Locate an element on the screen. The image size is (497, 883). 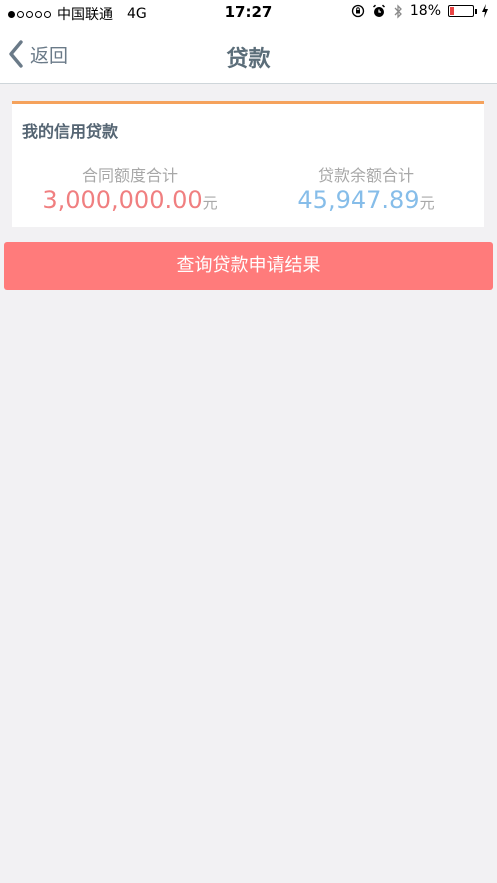
battery-percent: 18% is located at coordinates (425, 11).